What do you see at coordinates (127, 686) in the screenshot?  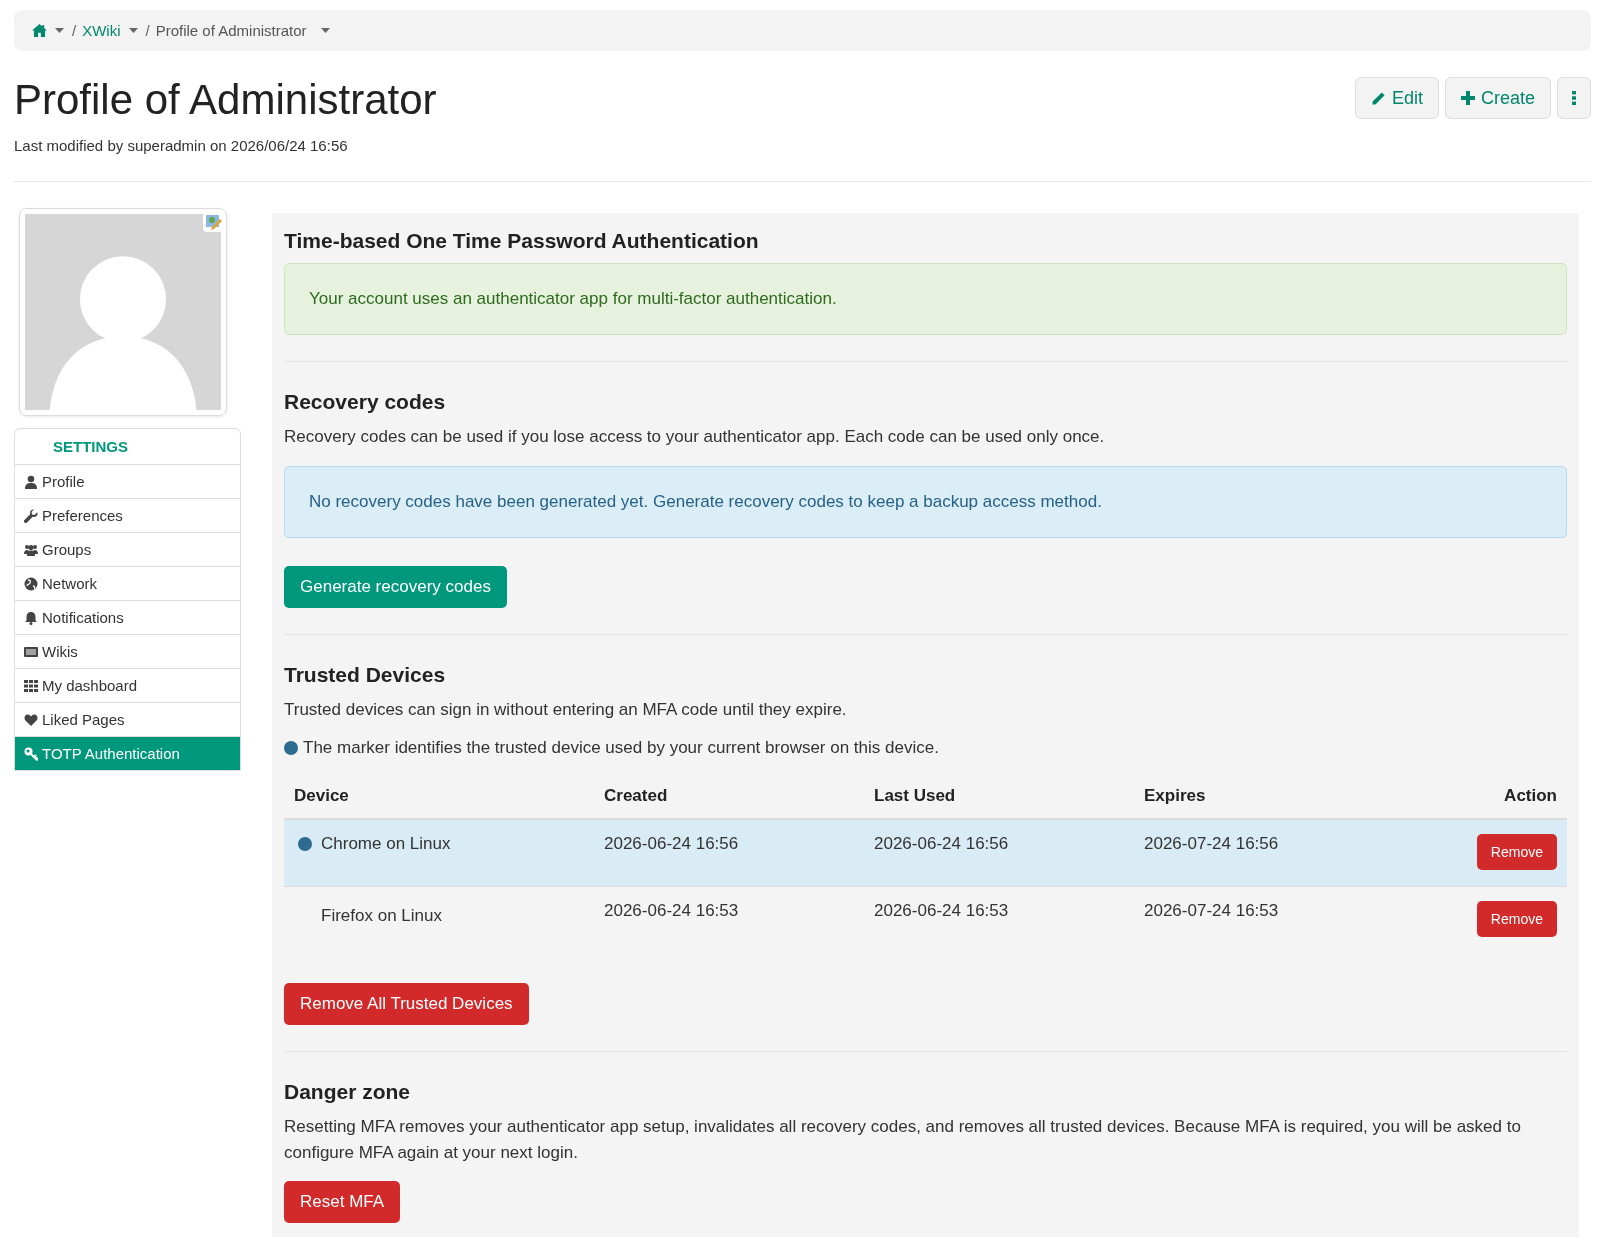 I see `menu-item: My dashboard` at bounding box center [127, 686].